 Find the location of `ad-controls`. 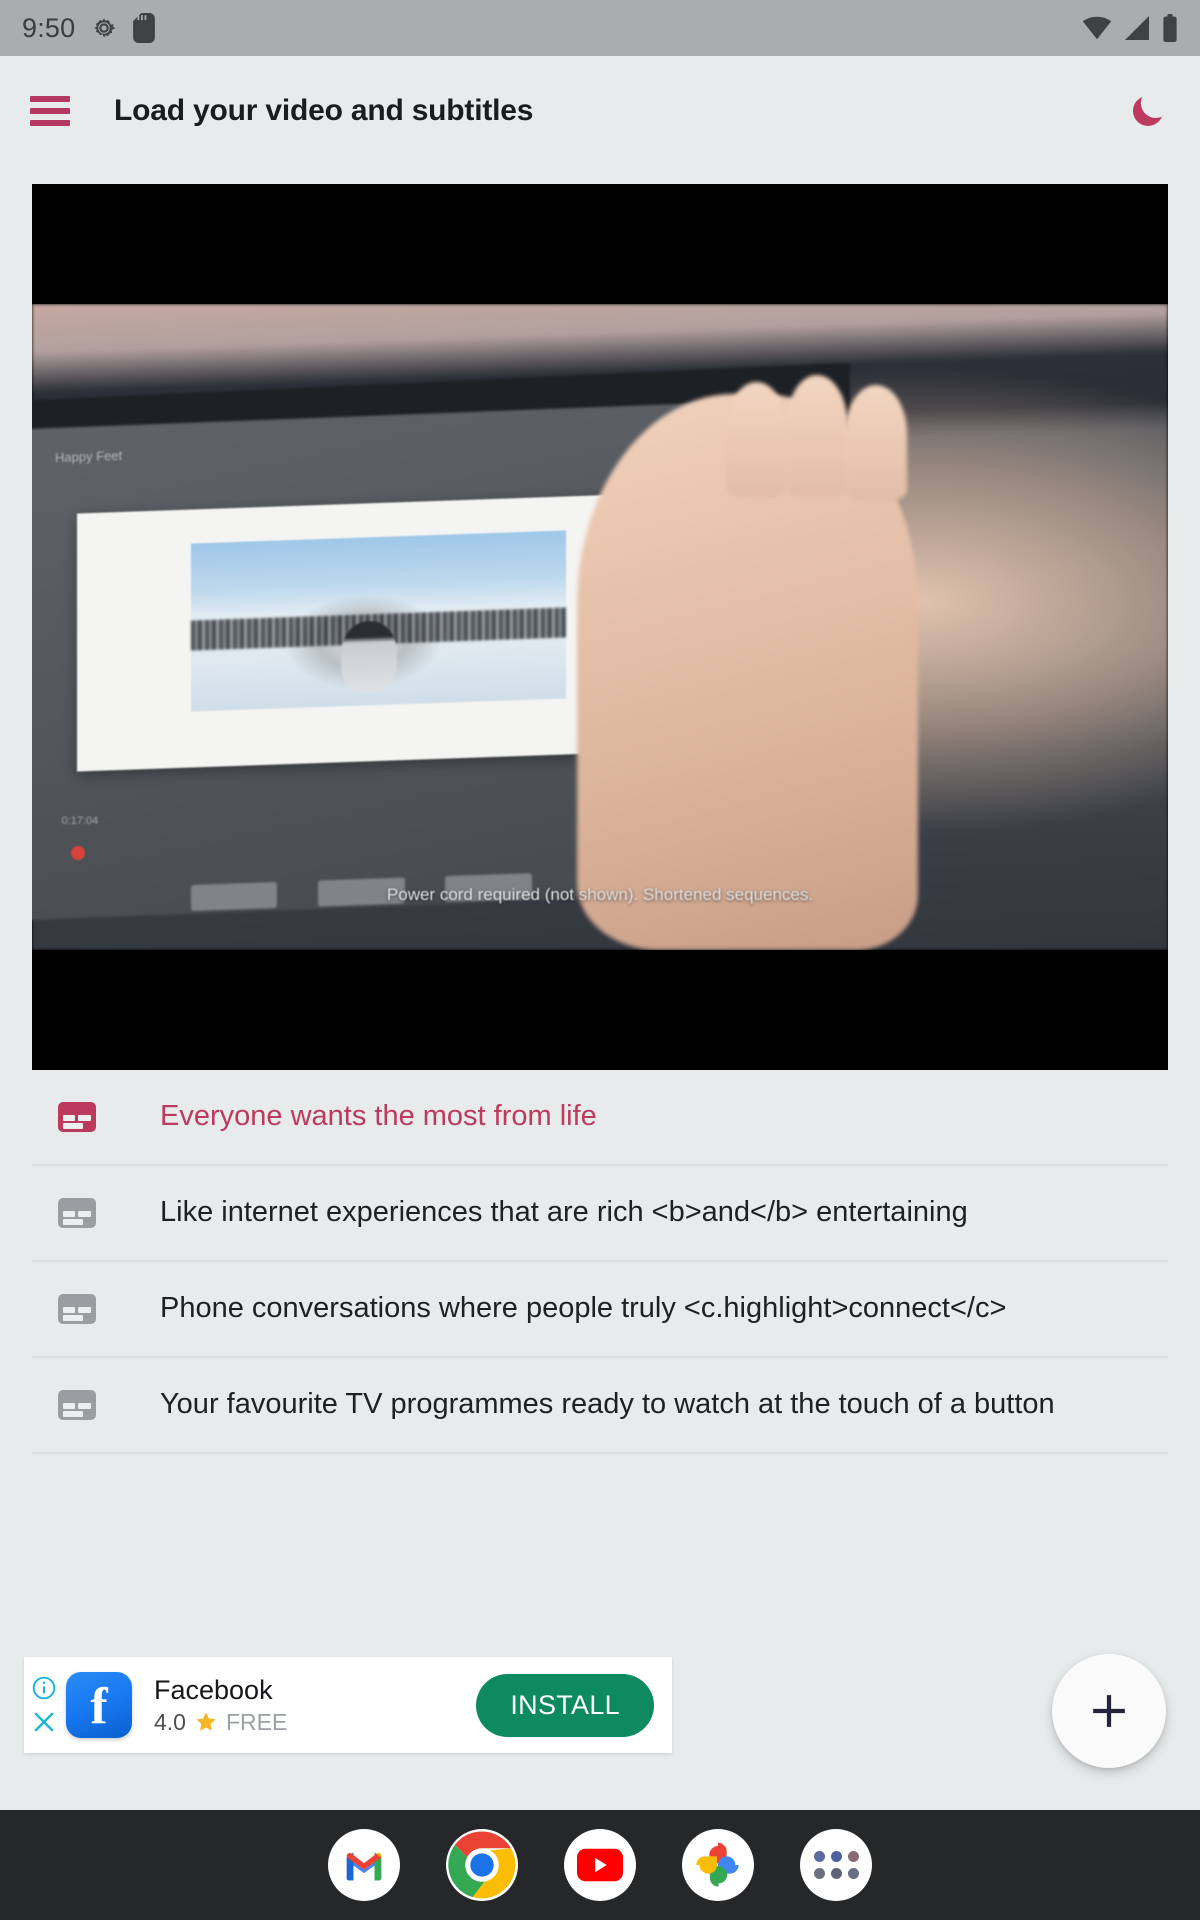

ad-controls is located at coordinates (42, 1705).